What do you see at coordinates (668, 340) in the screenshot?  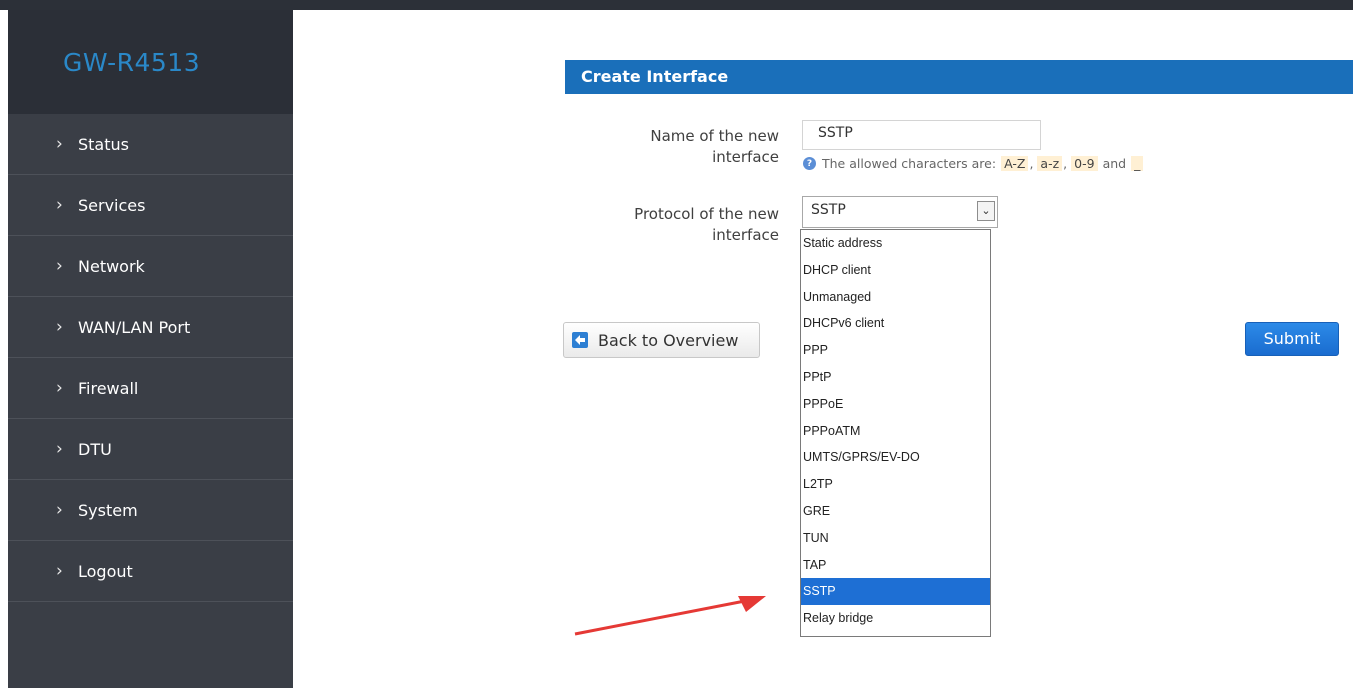 I see `back-button-label: Back to Overview` at bounding box center [668, 340].